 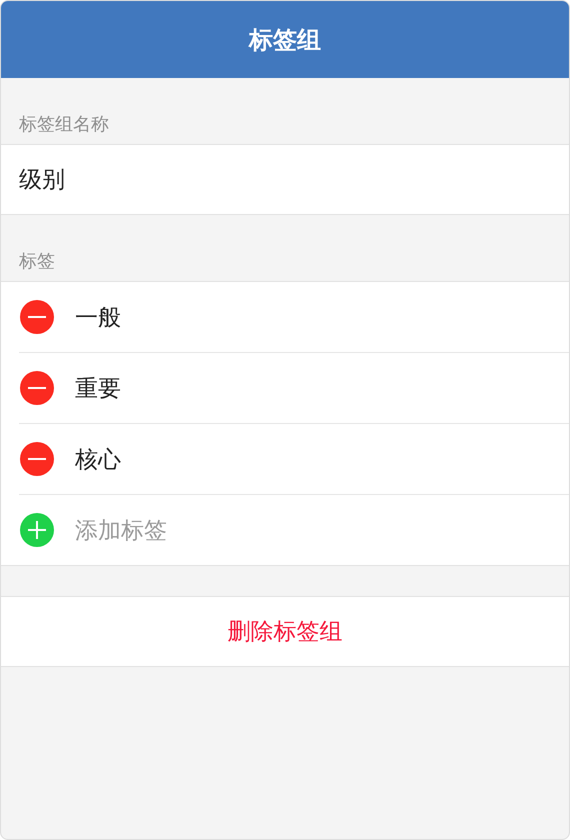 I want to click on screen-title: 标签组, so click(x=285, y=40).